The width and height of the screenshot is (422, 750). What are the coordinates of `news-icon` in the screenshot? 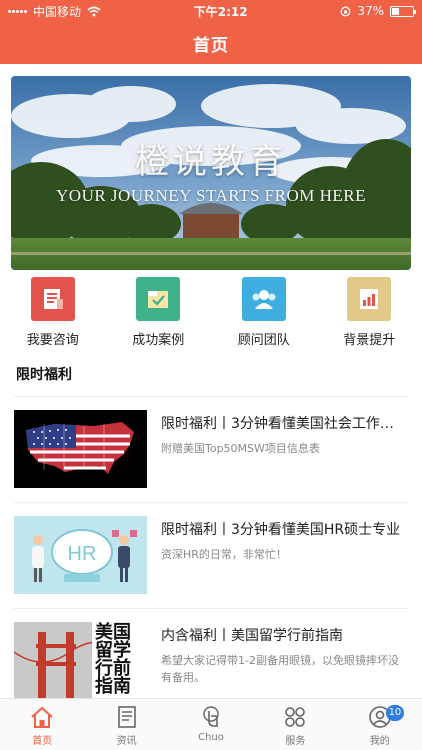 It's located at (126, 717).